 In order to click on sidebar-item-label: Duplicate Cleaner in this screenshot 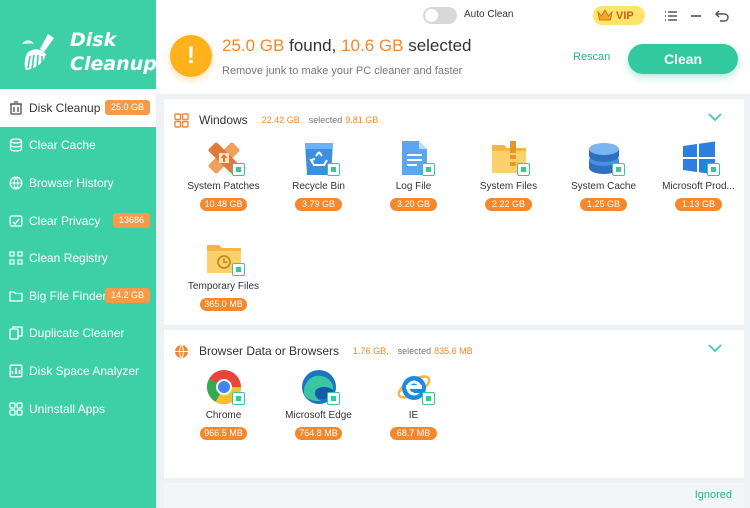, I will do `click(77, 333)`.